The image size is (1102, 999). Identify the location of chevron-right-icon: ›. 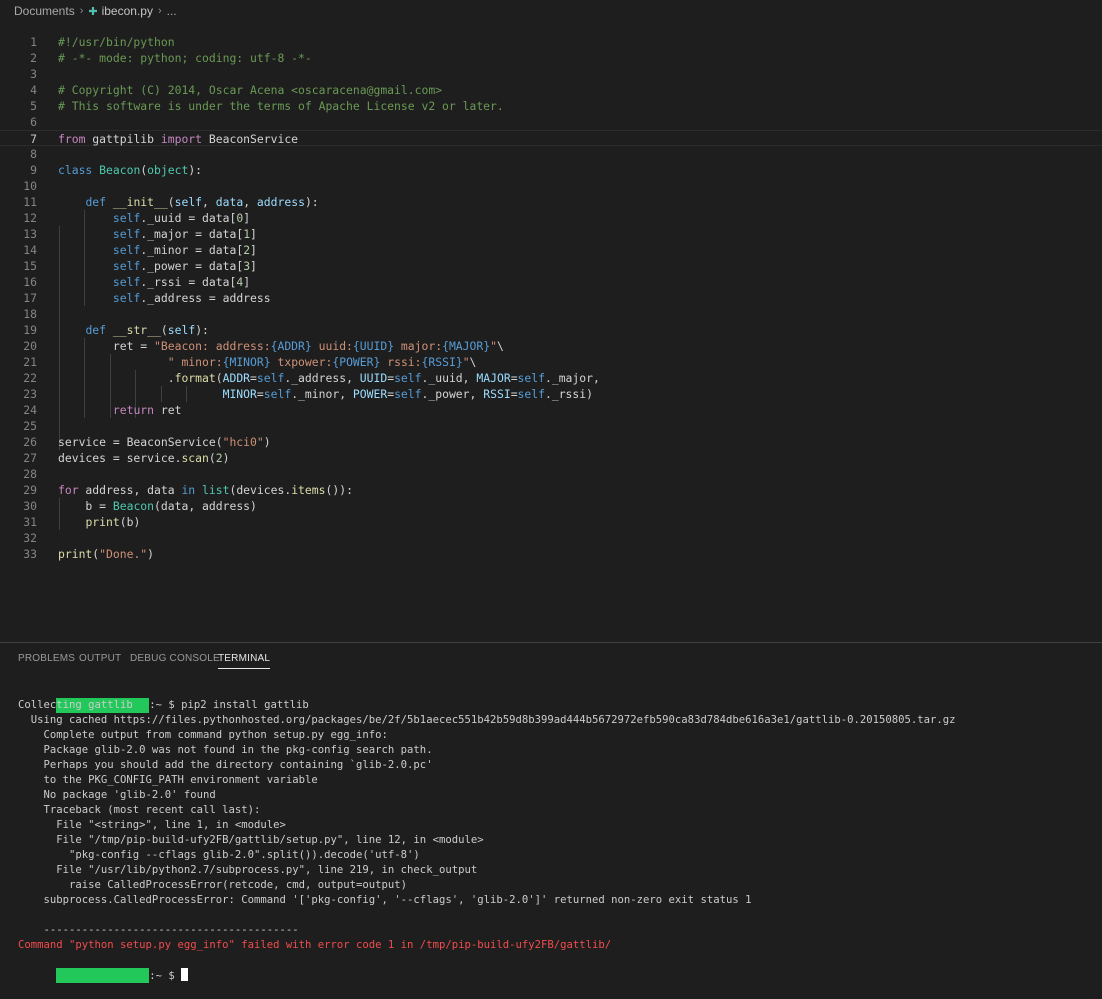
(81, 11).